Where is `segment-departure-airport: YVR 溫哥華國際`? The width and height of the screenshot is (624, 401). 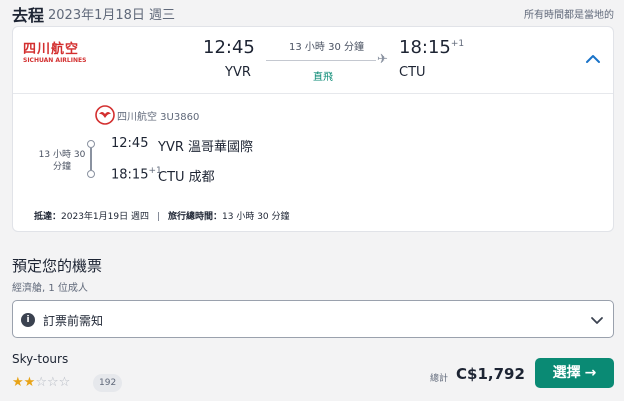 segment-departure-airport: YVR 溫哥華國際 is located at coordinates (205, 147).